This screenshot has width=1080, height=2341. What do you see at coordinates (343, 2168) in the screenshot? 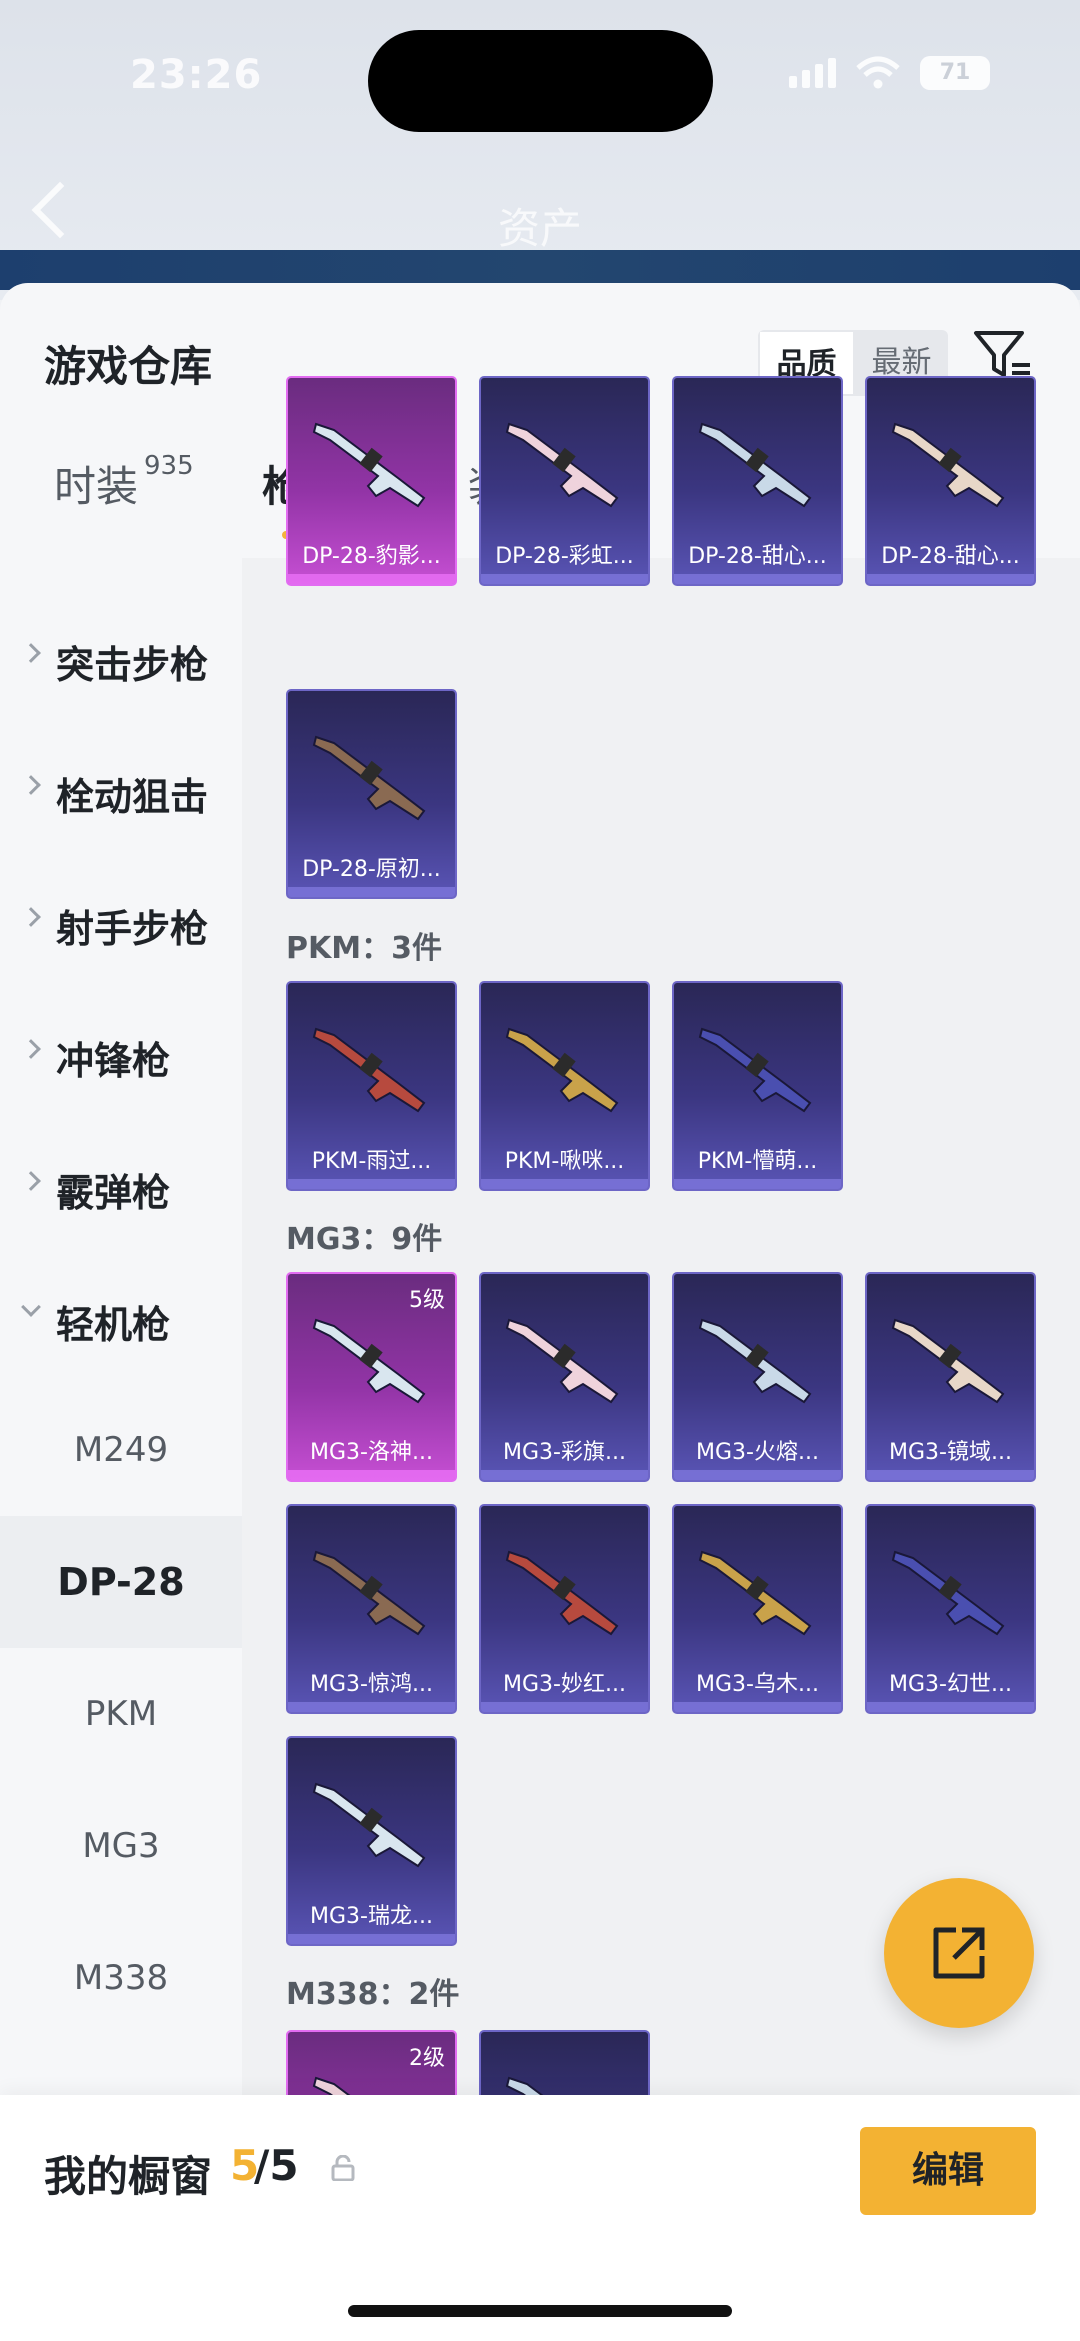
I see `lock-icon` at bounding box center [343, 2168].